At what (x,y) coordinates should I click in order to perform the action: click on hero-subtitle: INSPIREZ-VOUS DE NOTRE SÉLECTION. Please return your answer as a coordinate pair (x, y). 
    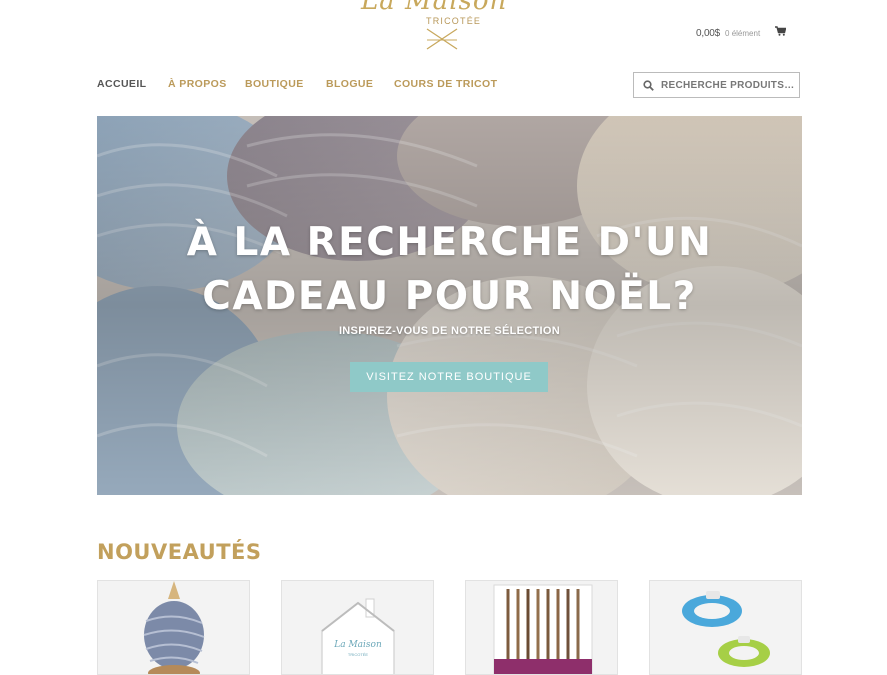
    Looking at the image, I should click on (449, 331).